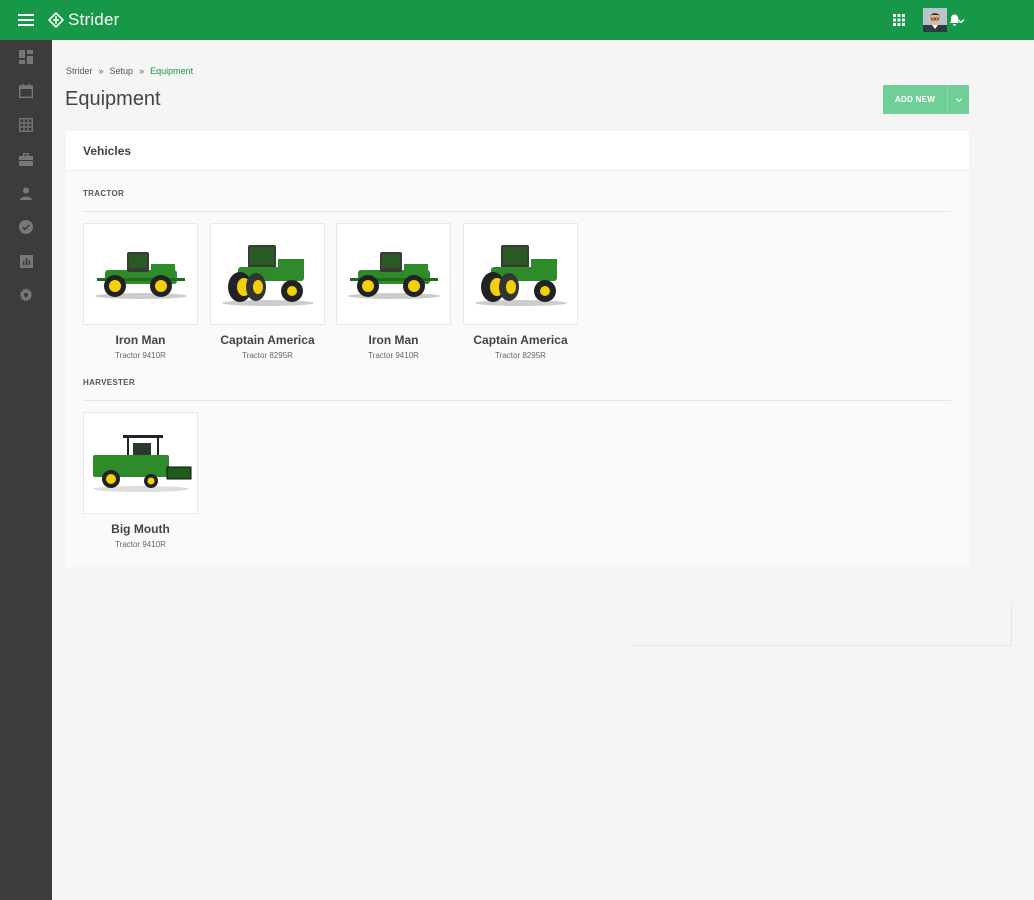 This screenshot has width=1034, height=900. Describe the element at coordinates (56, 20) in the screenshot. I see `strider-logo-icon` at that location.